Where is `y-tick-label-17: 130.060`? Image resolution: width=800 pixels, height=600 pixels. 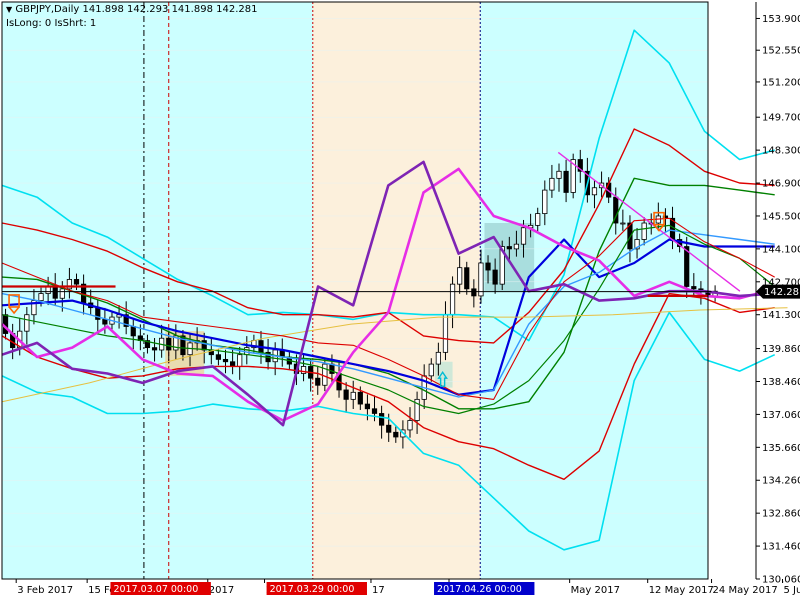
y-tick-label-17: 130.060 is located at coordinates (781, 580).